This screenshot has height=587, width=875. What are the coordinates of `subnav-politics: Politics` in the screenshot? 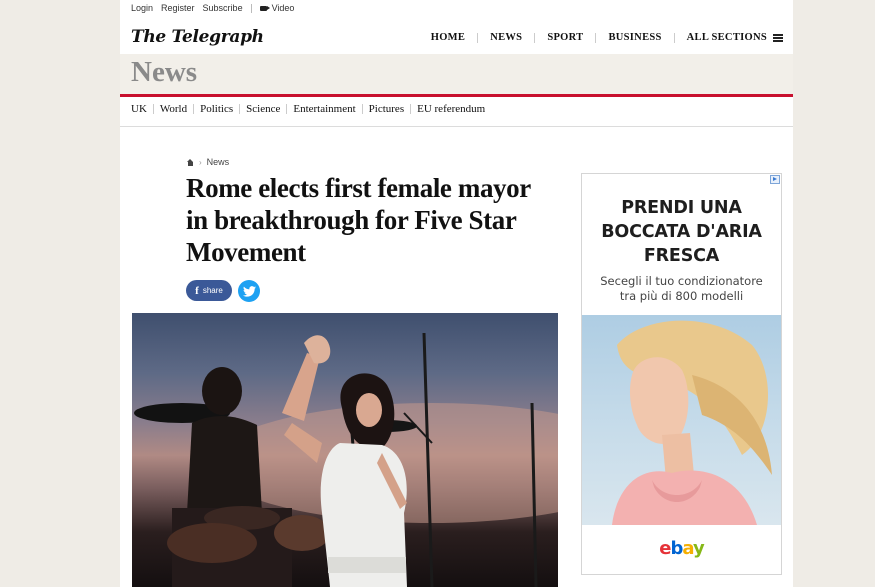 It's located at (216, 109).